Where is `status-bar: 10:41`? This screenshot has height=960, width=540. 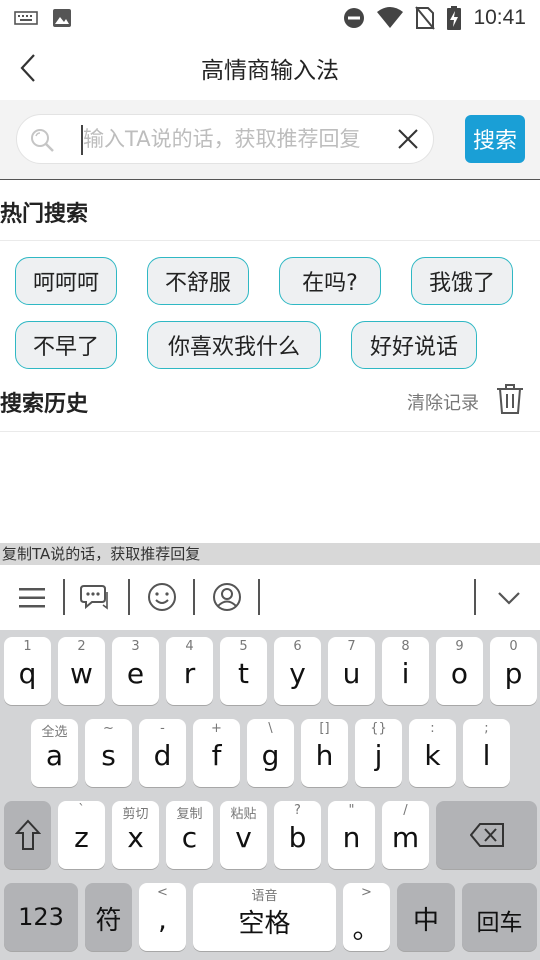
status-bar: 10:41 is located at coordinates (270, 18).